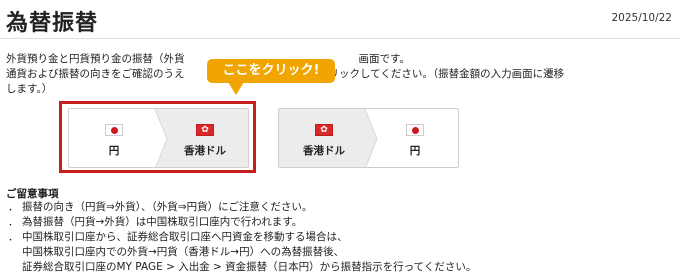 Image resolution: width=680 pixels, height=280 pixels. I want to click on description-line-3: します。）, so click(29, 89).